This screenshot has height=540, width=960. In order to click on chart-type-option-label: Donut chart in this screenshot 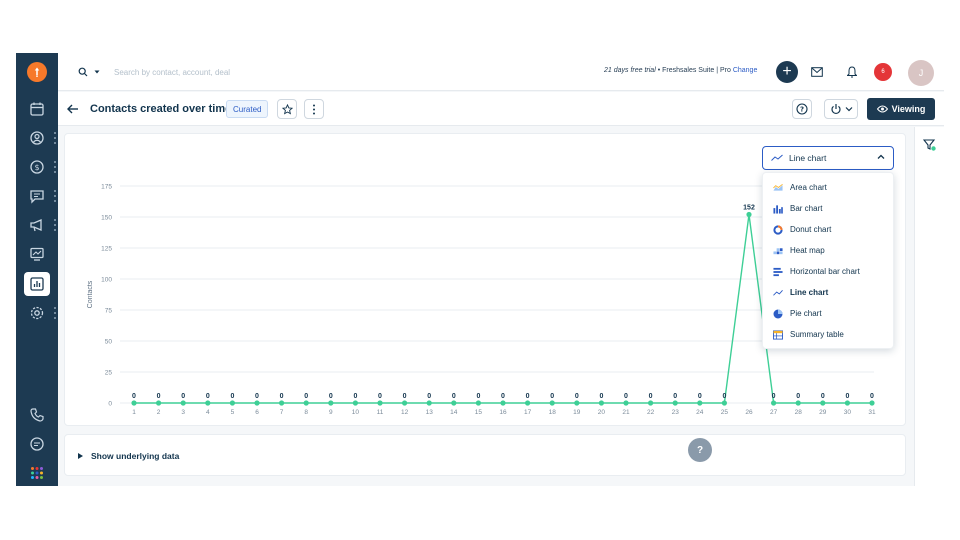, I will do `click(811, 229)`.